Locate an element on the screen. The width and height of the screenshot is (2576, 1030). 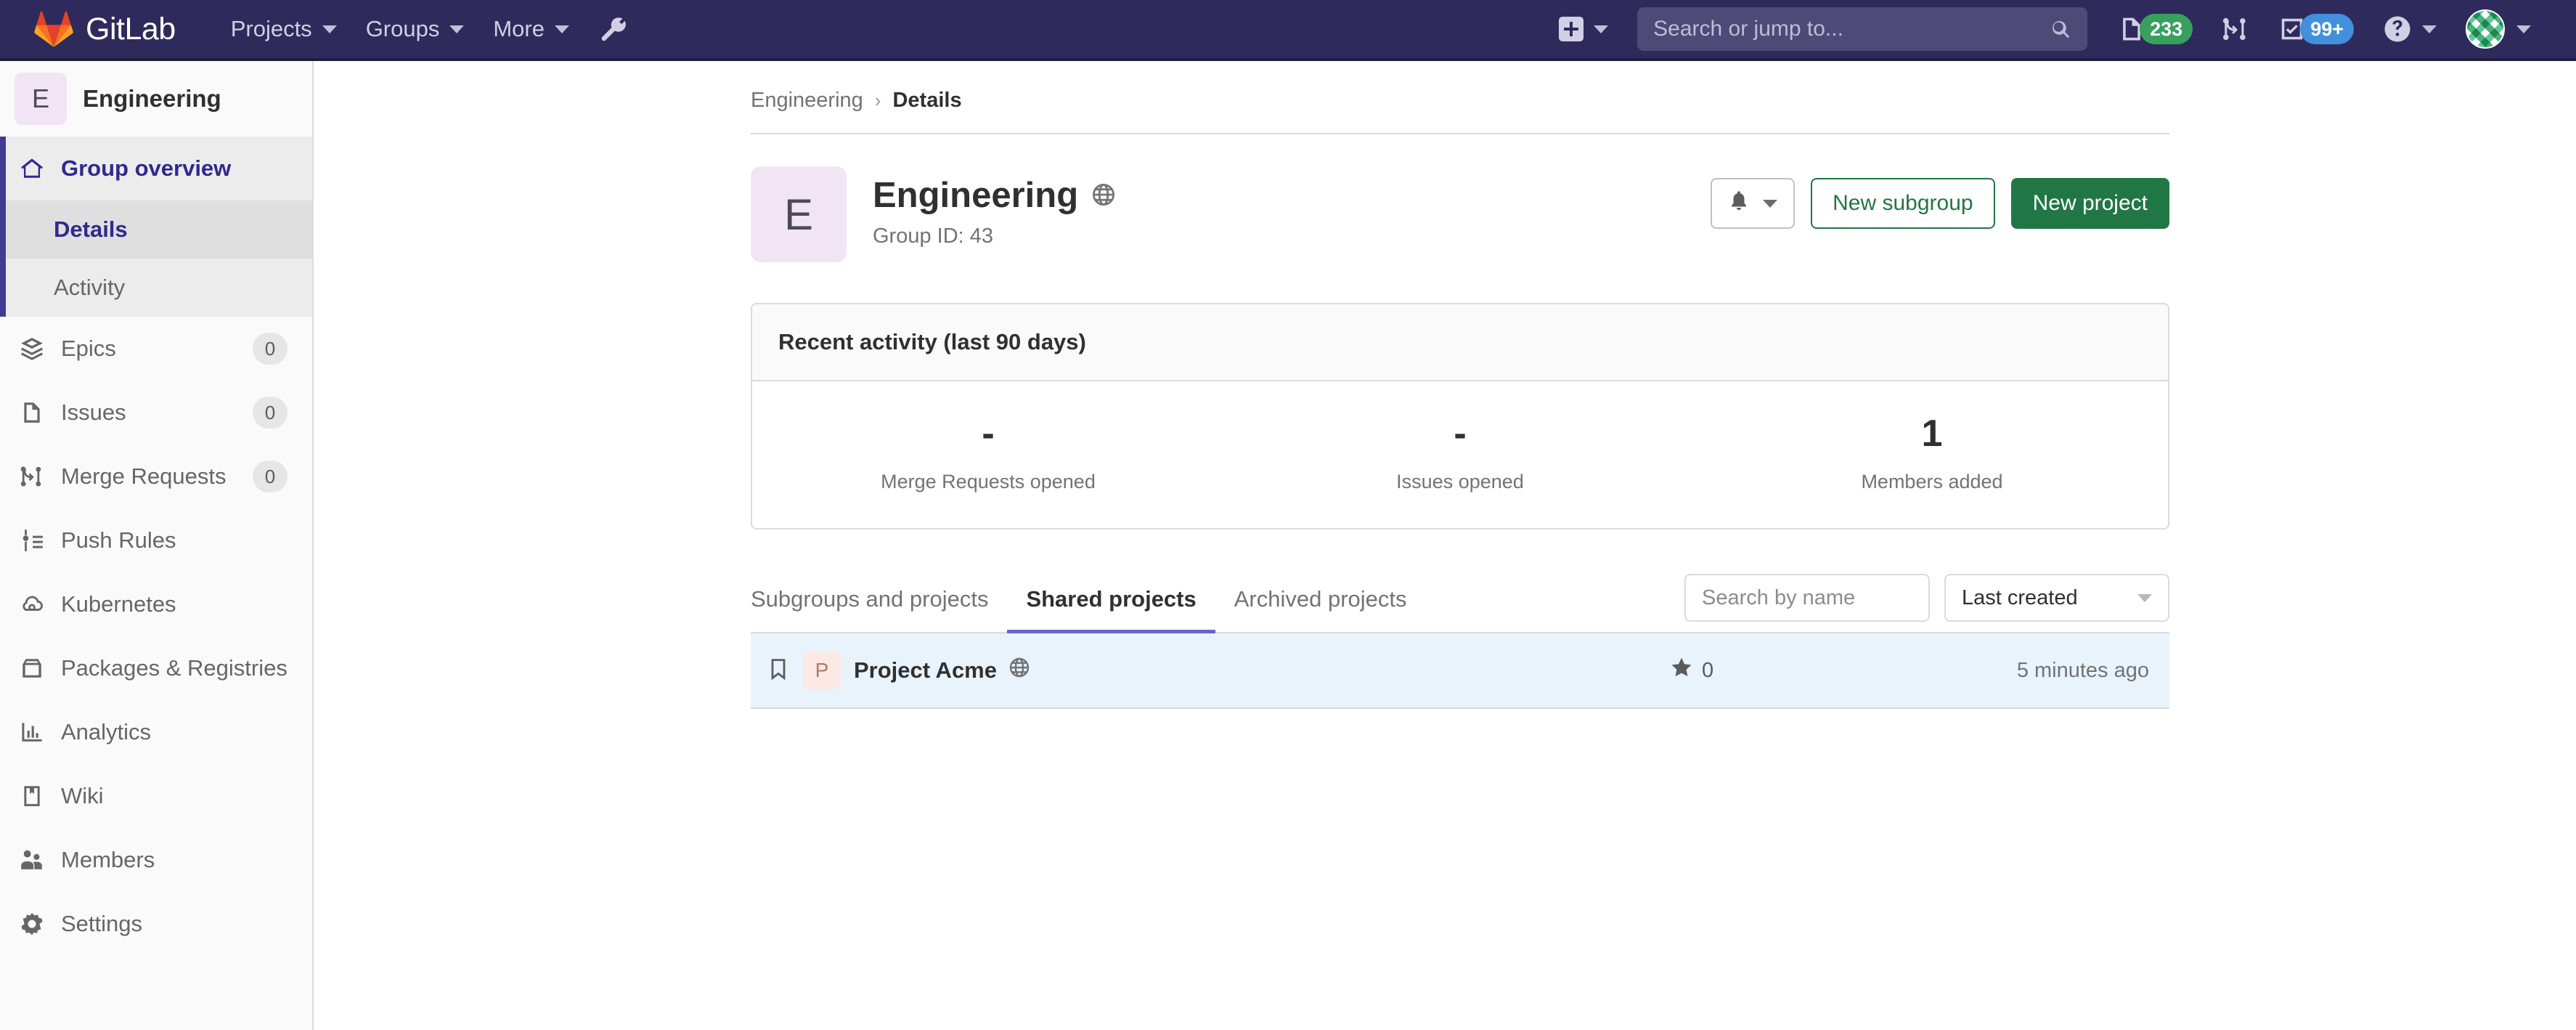
tab-subgroups-and-projects: Subgroups and projects is located at coordinates (879, 603).